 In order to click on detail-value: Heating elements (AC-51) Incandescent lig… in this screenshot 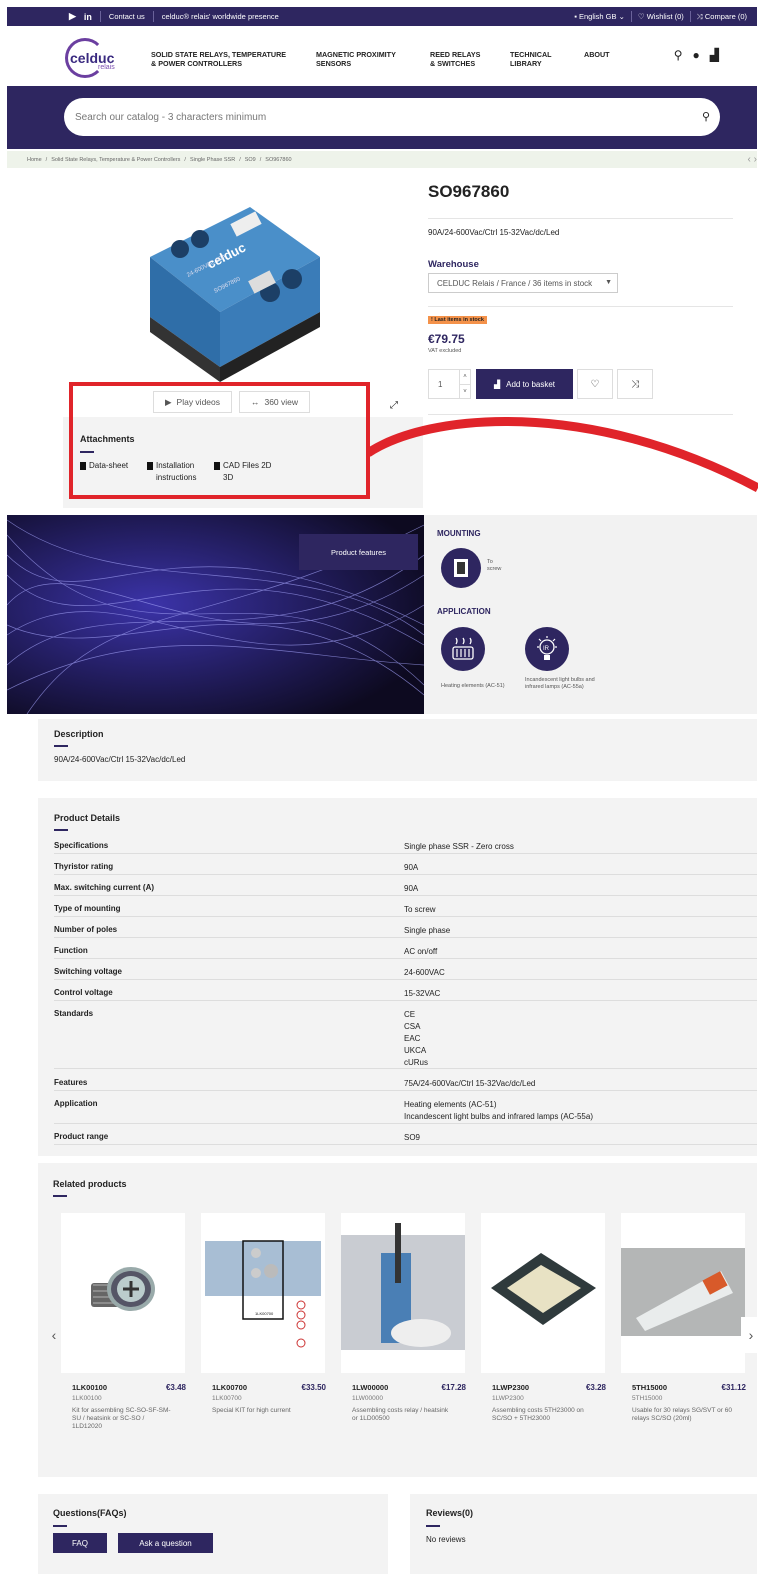, I will do `click(498, 1111)`.